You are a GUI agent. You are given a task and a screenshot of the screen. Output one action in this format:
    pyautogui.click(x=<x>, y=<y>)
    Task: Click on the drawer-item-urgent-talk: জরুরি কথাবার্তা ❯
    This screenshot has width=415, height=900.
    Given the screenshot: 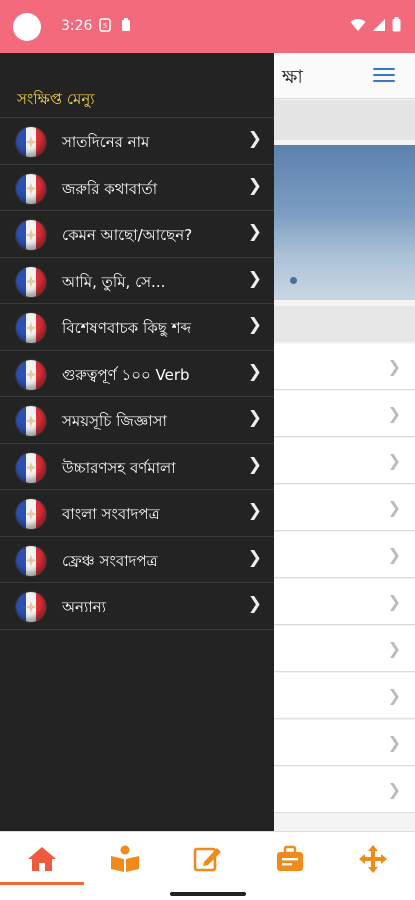 What is the action you would take?
    pyautogui.click(x=137, y=188)
    